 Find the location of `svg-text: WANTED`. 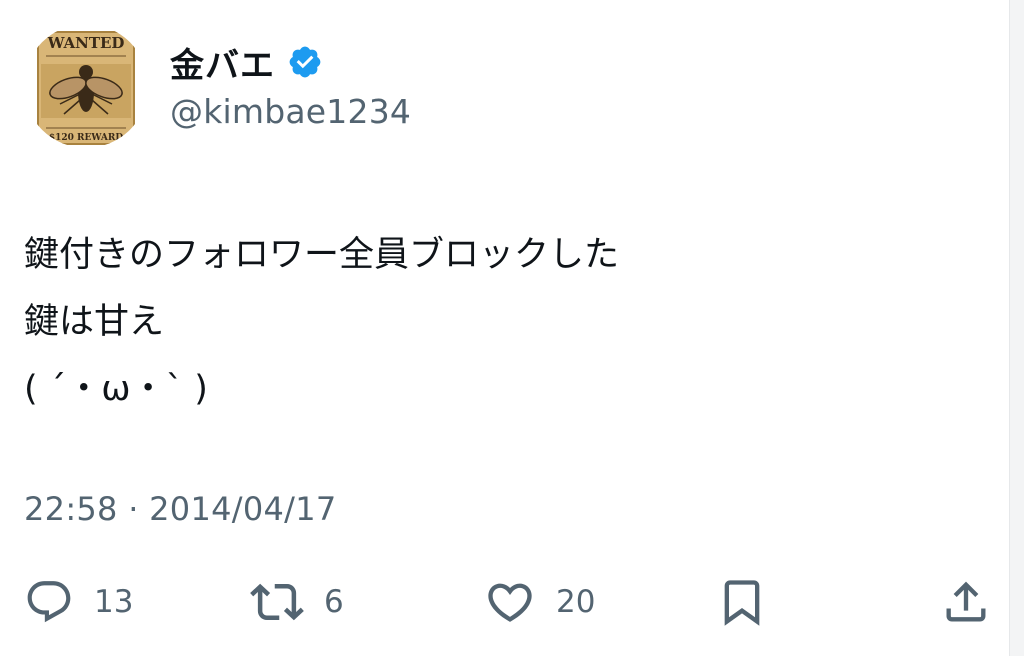

svg-text: WANTED is located at coordinates (86, 43).